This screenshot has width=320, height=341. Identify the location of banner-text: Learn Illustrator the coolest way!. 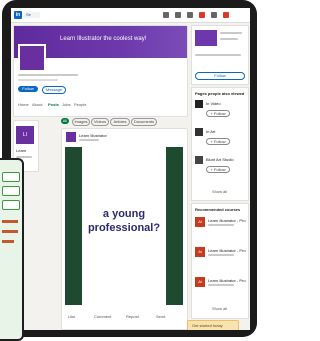
(103, 39).